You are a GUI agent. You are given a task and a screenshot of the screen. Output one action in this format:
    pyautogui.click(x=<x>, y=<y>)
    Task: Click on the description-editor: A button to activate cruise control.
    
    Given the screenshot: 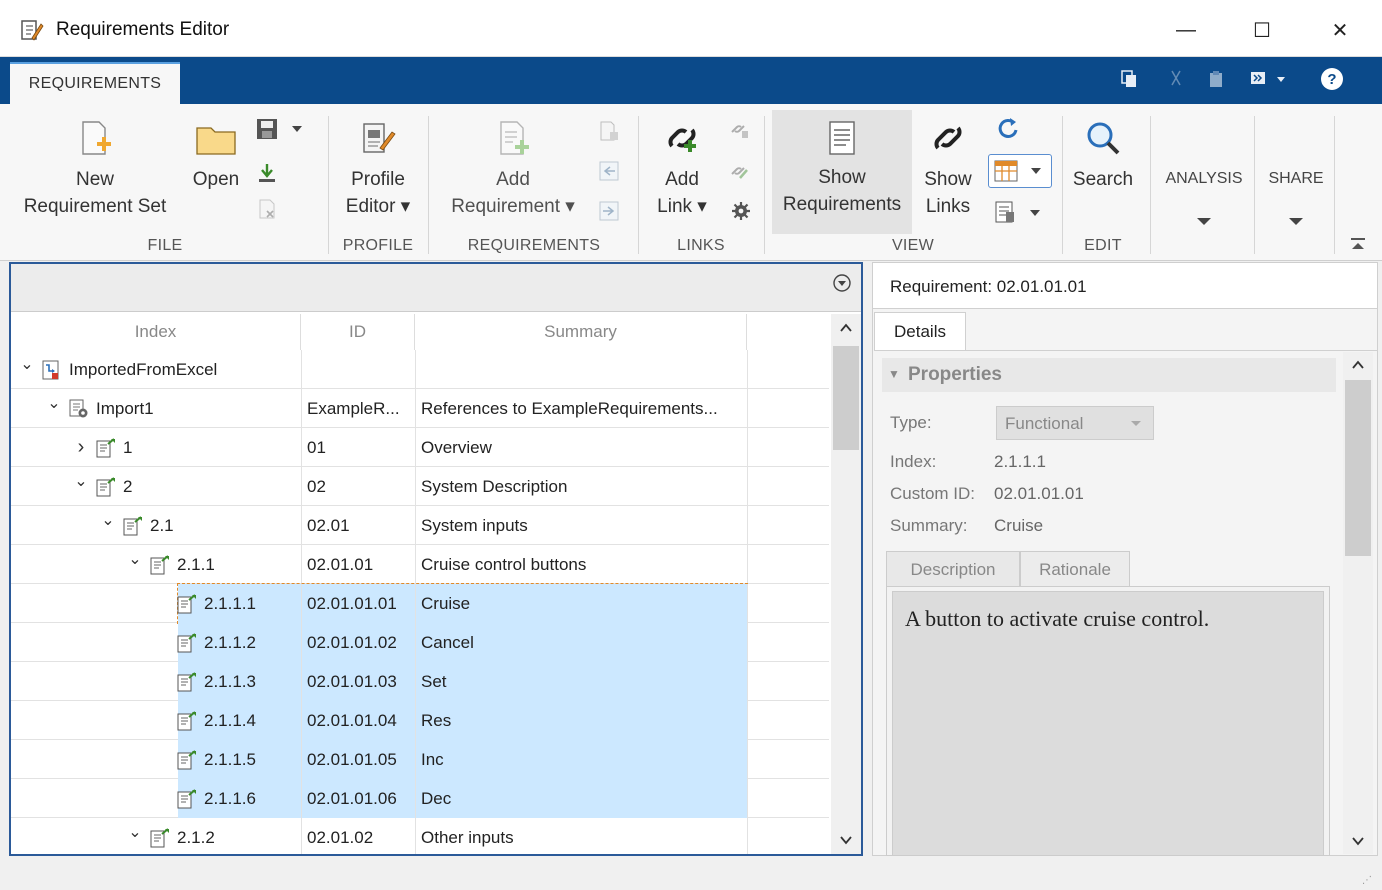 What is the action you would take?
    pyautogui.click(x=1108, y=723)
    